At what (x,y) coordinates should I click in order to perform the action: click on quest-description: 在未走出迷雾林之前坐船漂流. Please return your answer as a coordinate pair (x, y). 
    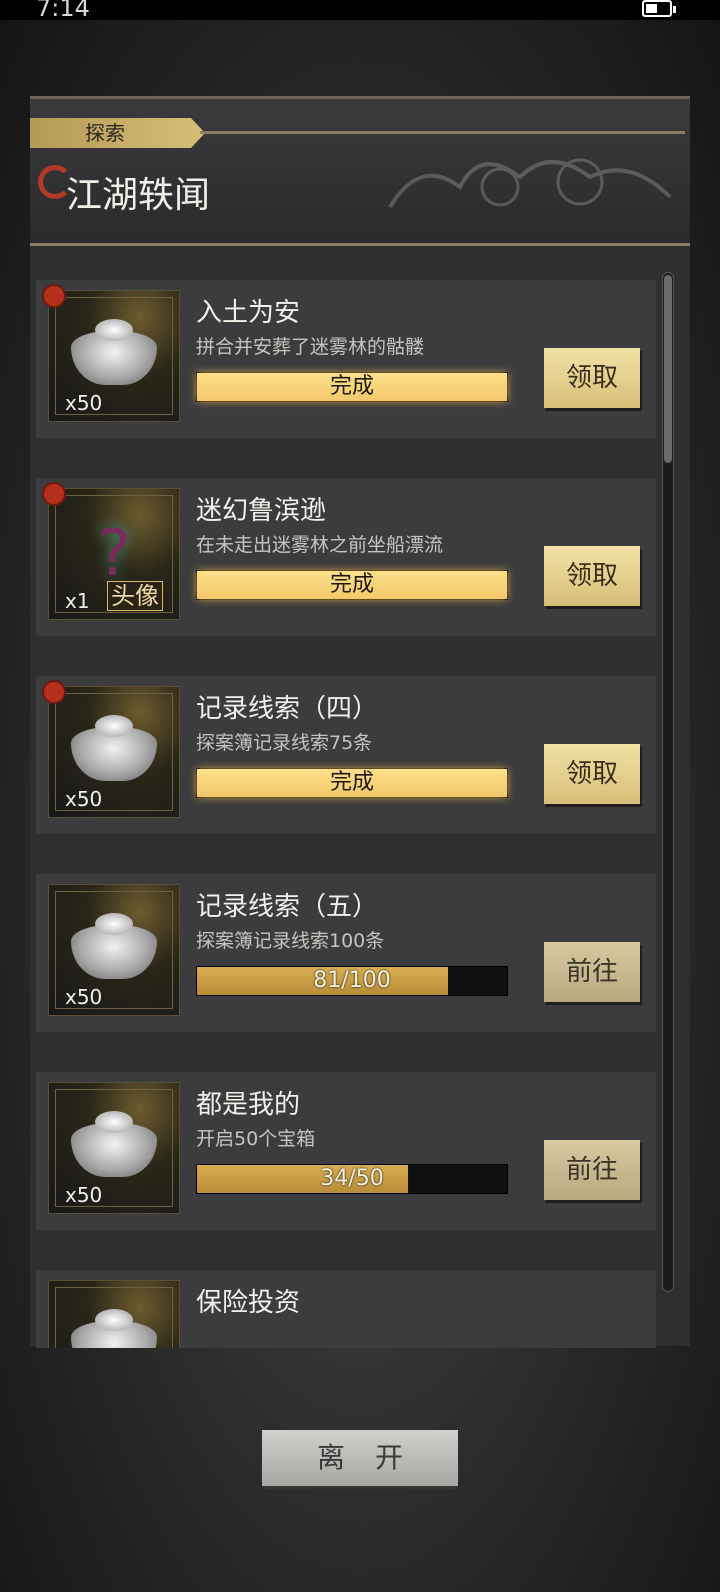
    Looking at the image, I should click on (320, 545).